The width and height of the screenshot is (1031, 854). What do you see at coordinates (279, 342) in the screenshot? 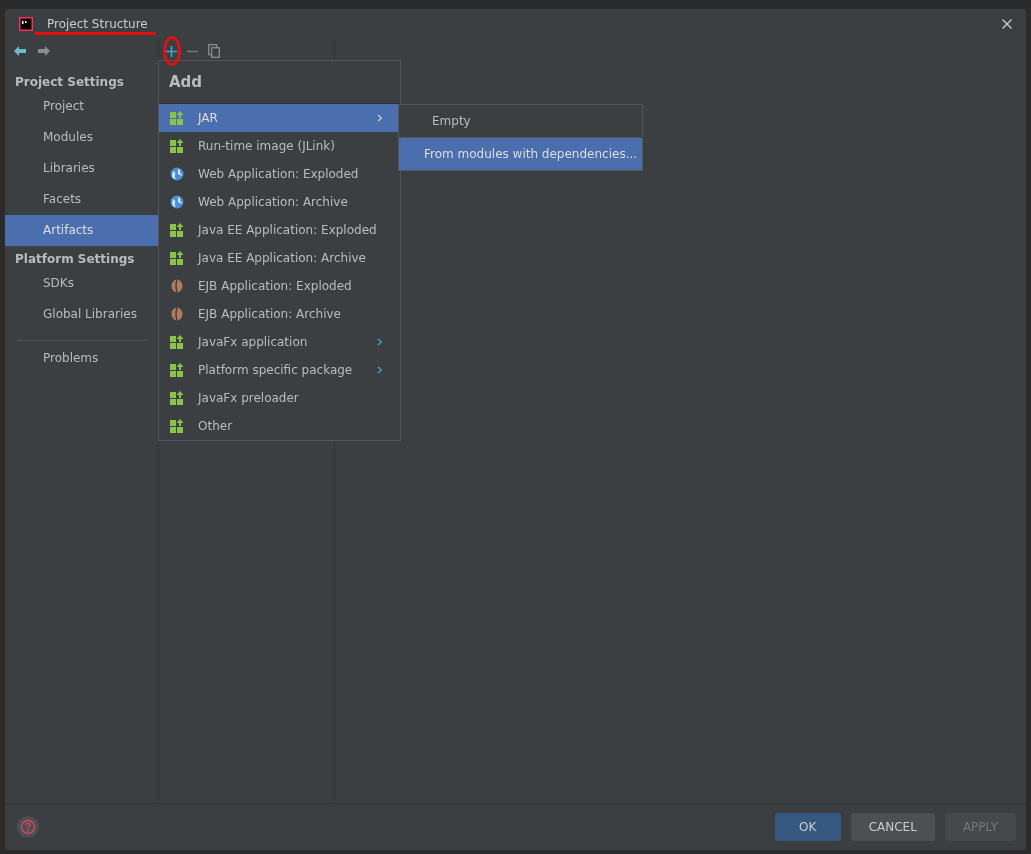
I see `menu-item: JavaFx application` at bounding box center [279, 342].